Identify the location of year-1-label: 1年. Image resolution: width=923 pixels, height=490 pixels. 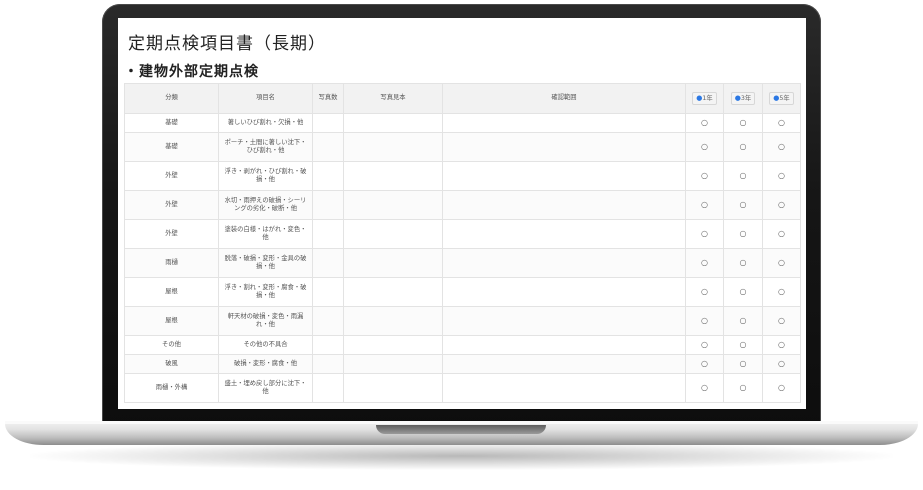
(707, 98).